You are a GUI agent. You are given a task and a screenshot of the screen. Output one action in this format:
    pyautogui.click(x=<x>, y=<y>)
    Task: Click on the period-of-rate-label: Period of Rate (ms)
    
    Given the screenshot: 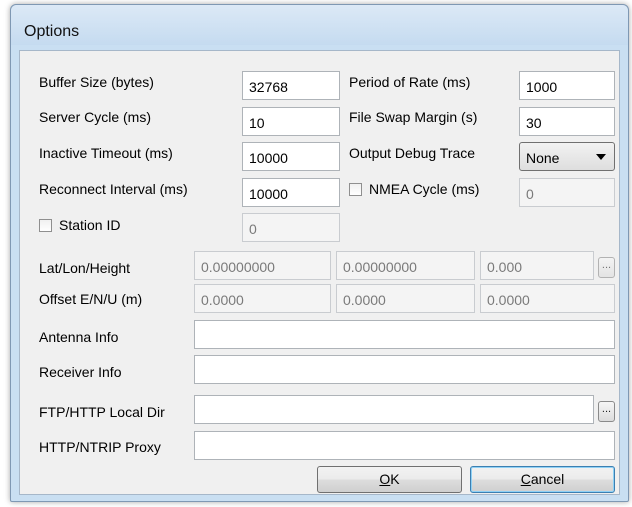 What is the action you would take?
    pyautogui.click(x=410, y=82)
    